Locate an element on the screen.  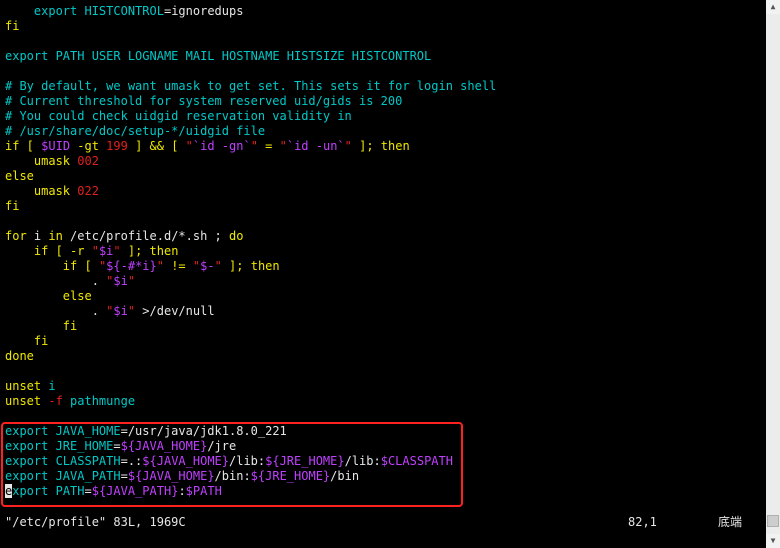
code-line: if [ -r "$i" ]; then is located at coordinates (382, 251).